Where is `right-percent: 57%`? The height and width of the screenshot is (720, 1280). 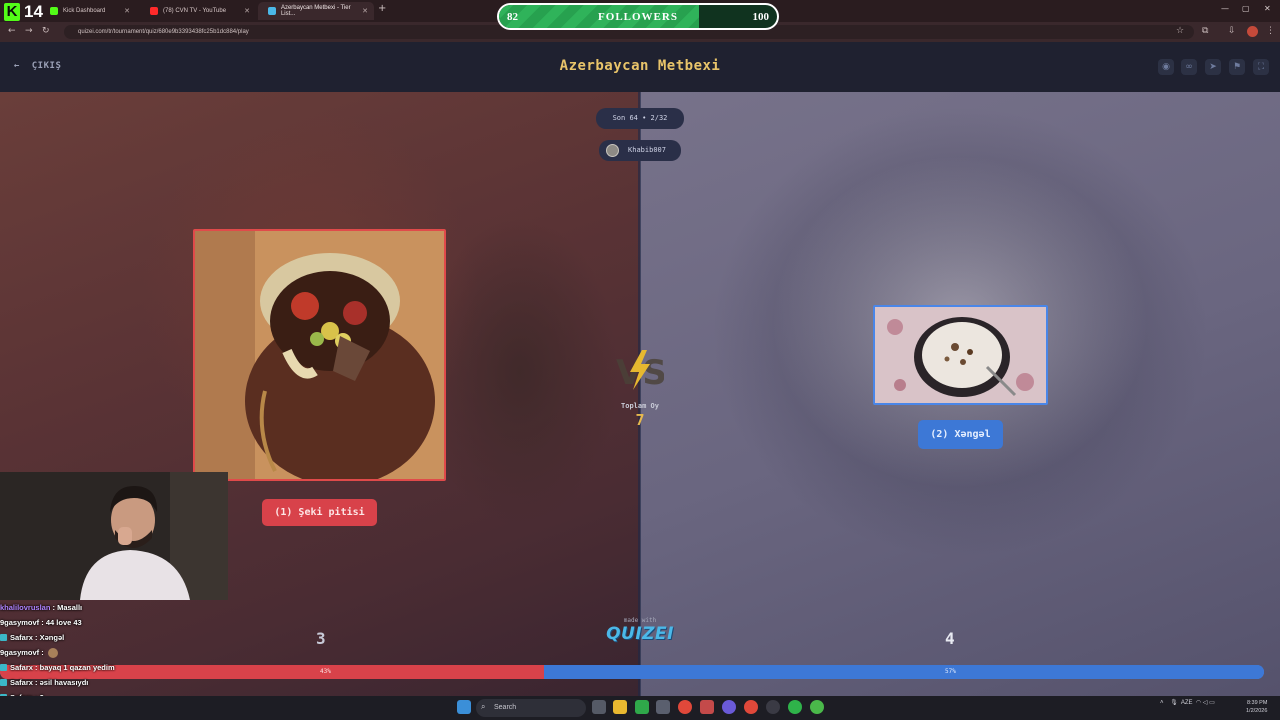
right-percent: 57% is located at coordinates (950, 671).